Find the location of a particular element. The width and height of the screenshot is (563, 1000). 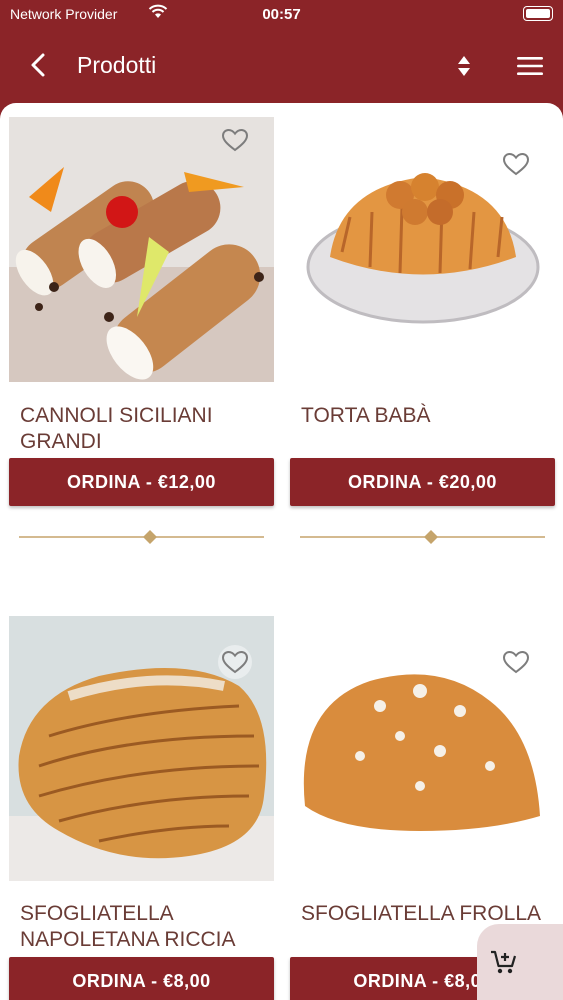

status-bar: Network Provider 00:57 is located at coordinates (281, 15).